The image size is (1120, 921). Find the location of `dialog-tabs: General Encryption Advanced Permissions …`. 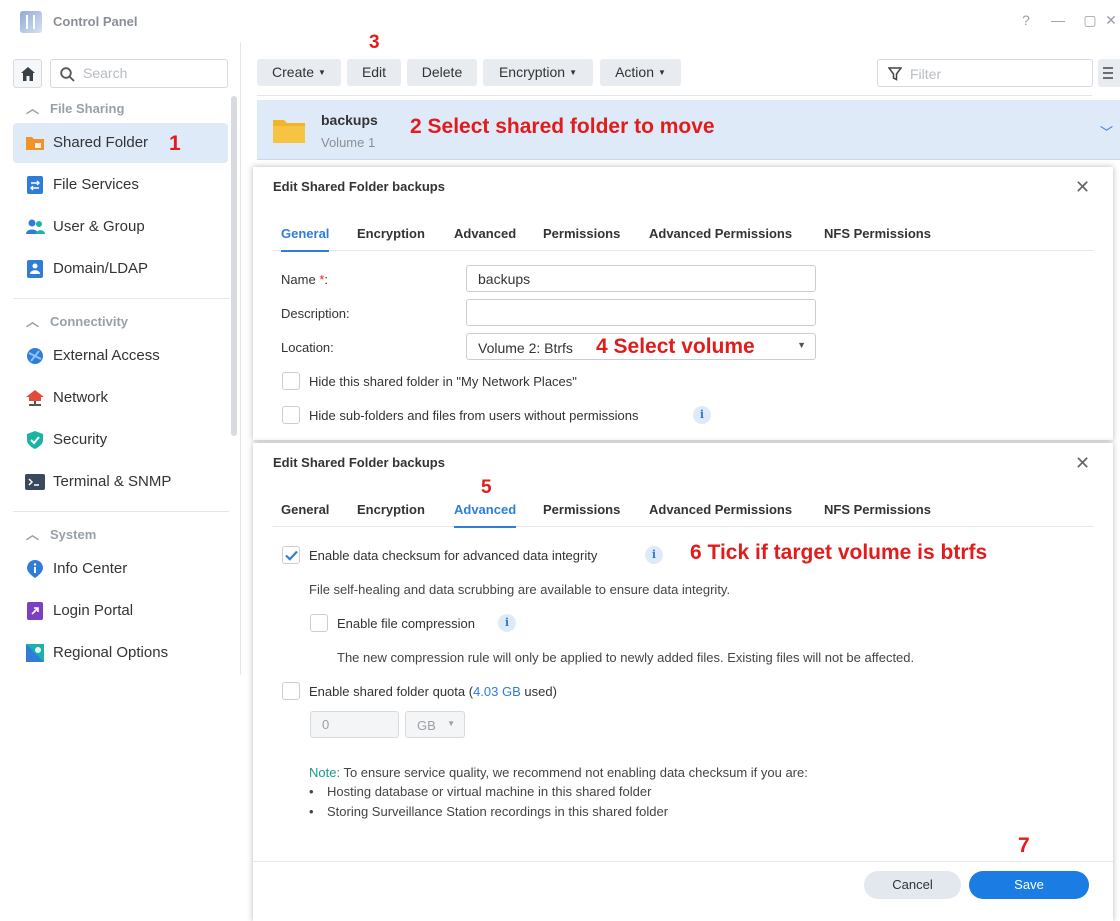

dialog-tabs: General Encryption Advanced Permissions … is located at coordinates (683, 510).